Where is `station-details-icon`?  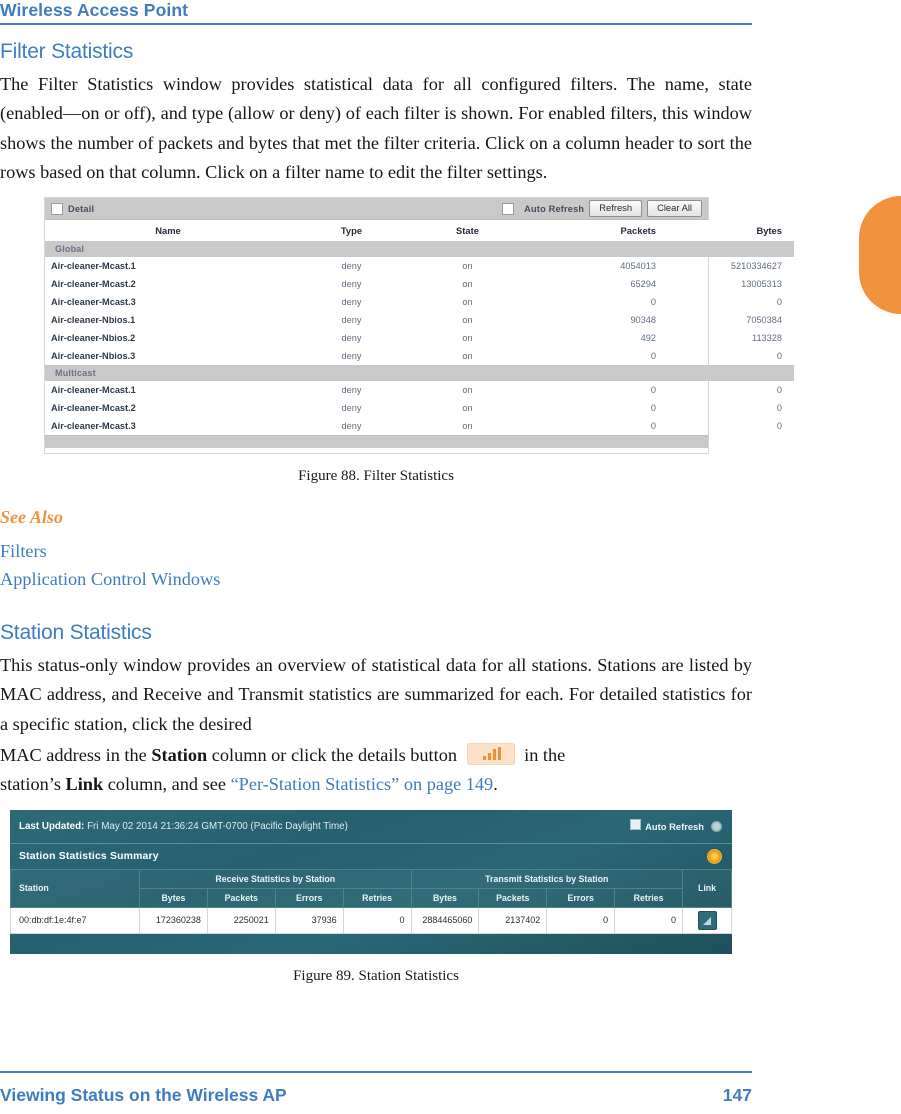 station-details-icon is located at coordinates (707, 920).